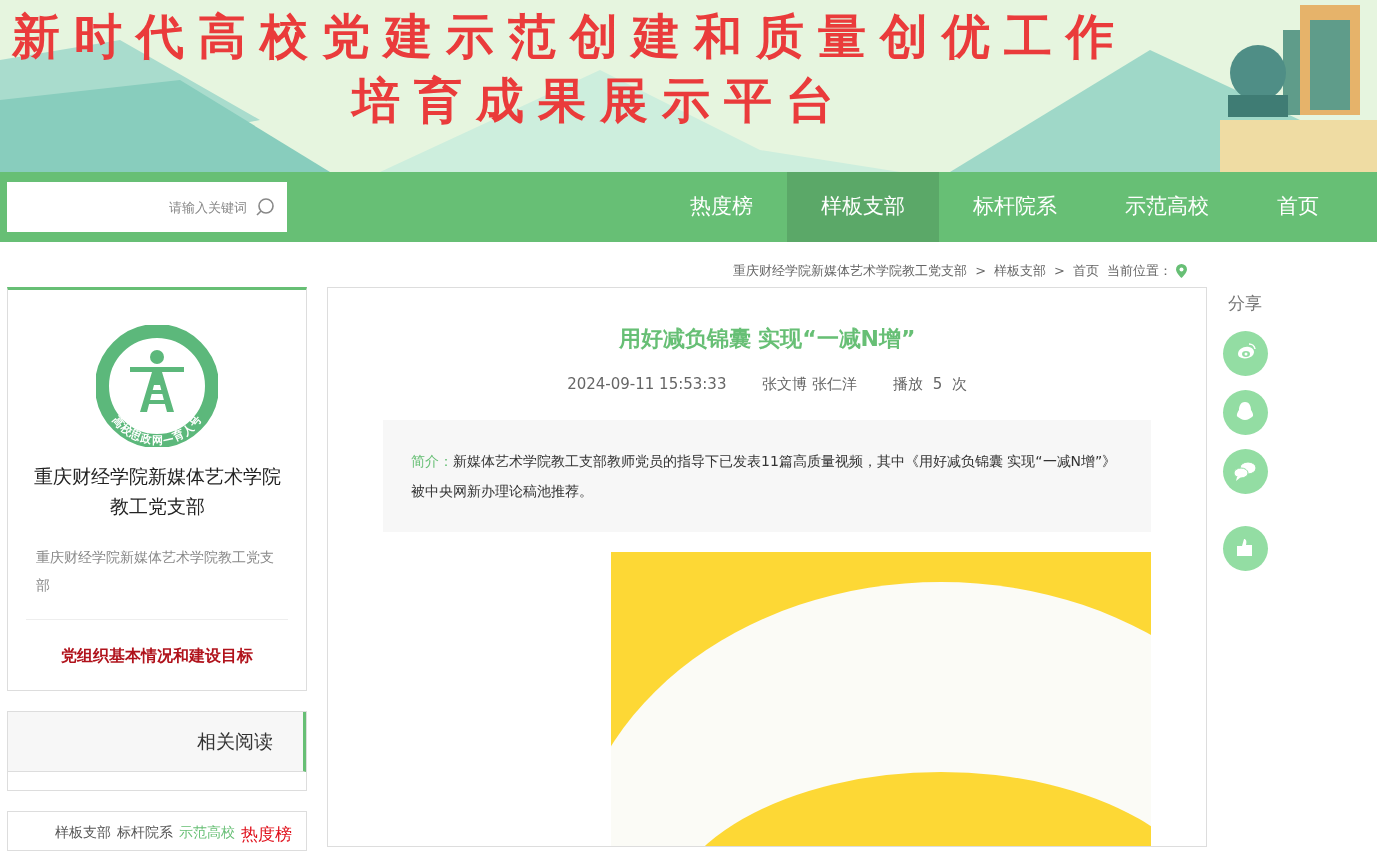 This screenshot has width=1377, height=851. What do you see at coordinates (157, 386) in the screenshot?
I see `logo: 高校思政网—育人号` at bounding box center [157, 386].